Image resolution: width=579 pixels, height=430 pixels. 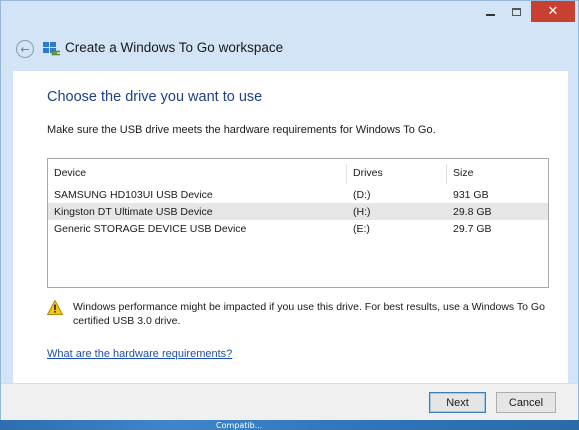 I want to click on maximize-icon, so click(x=516, y=11).